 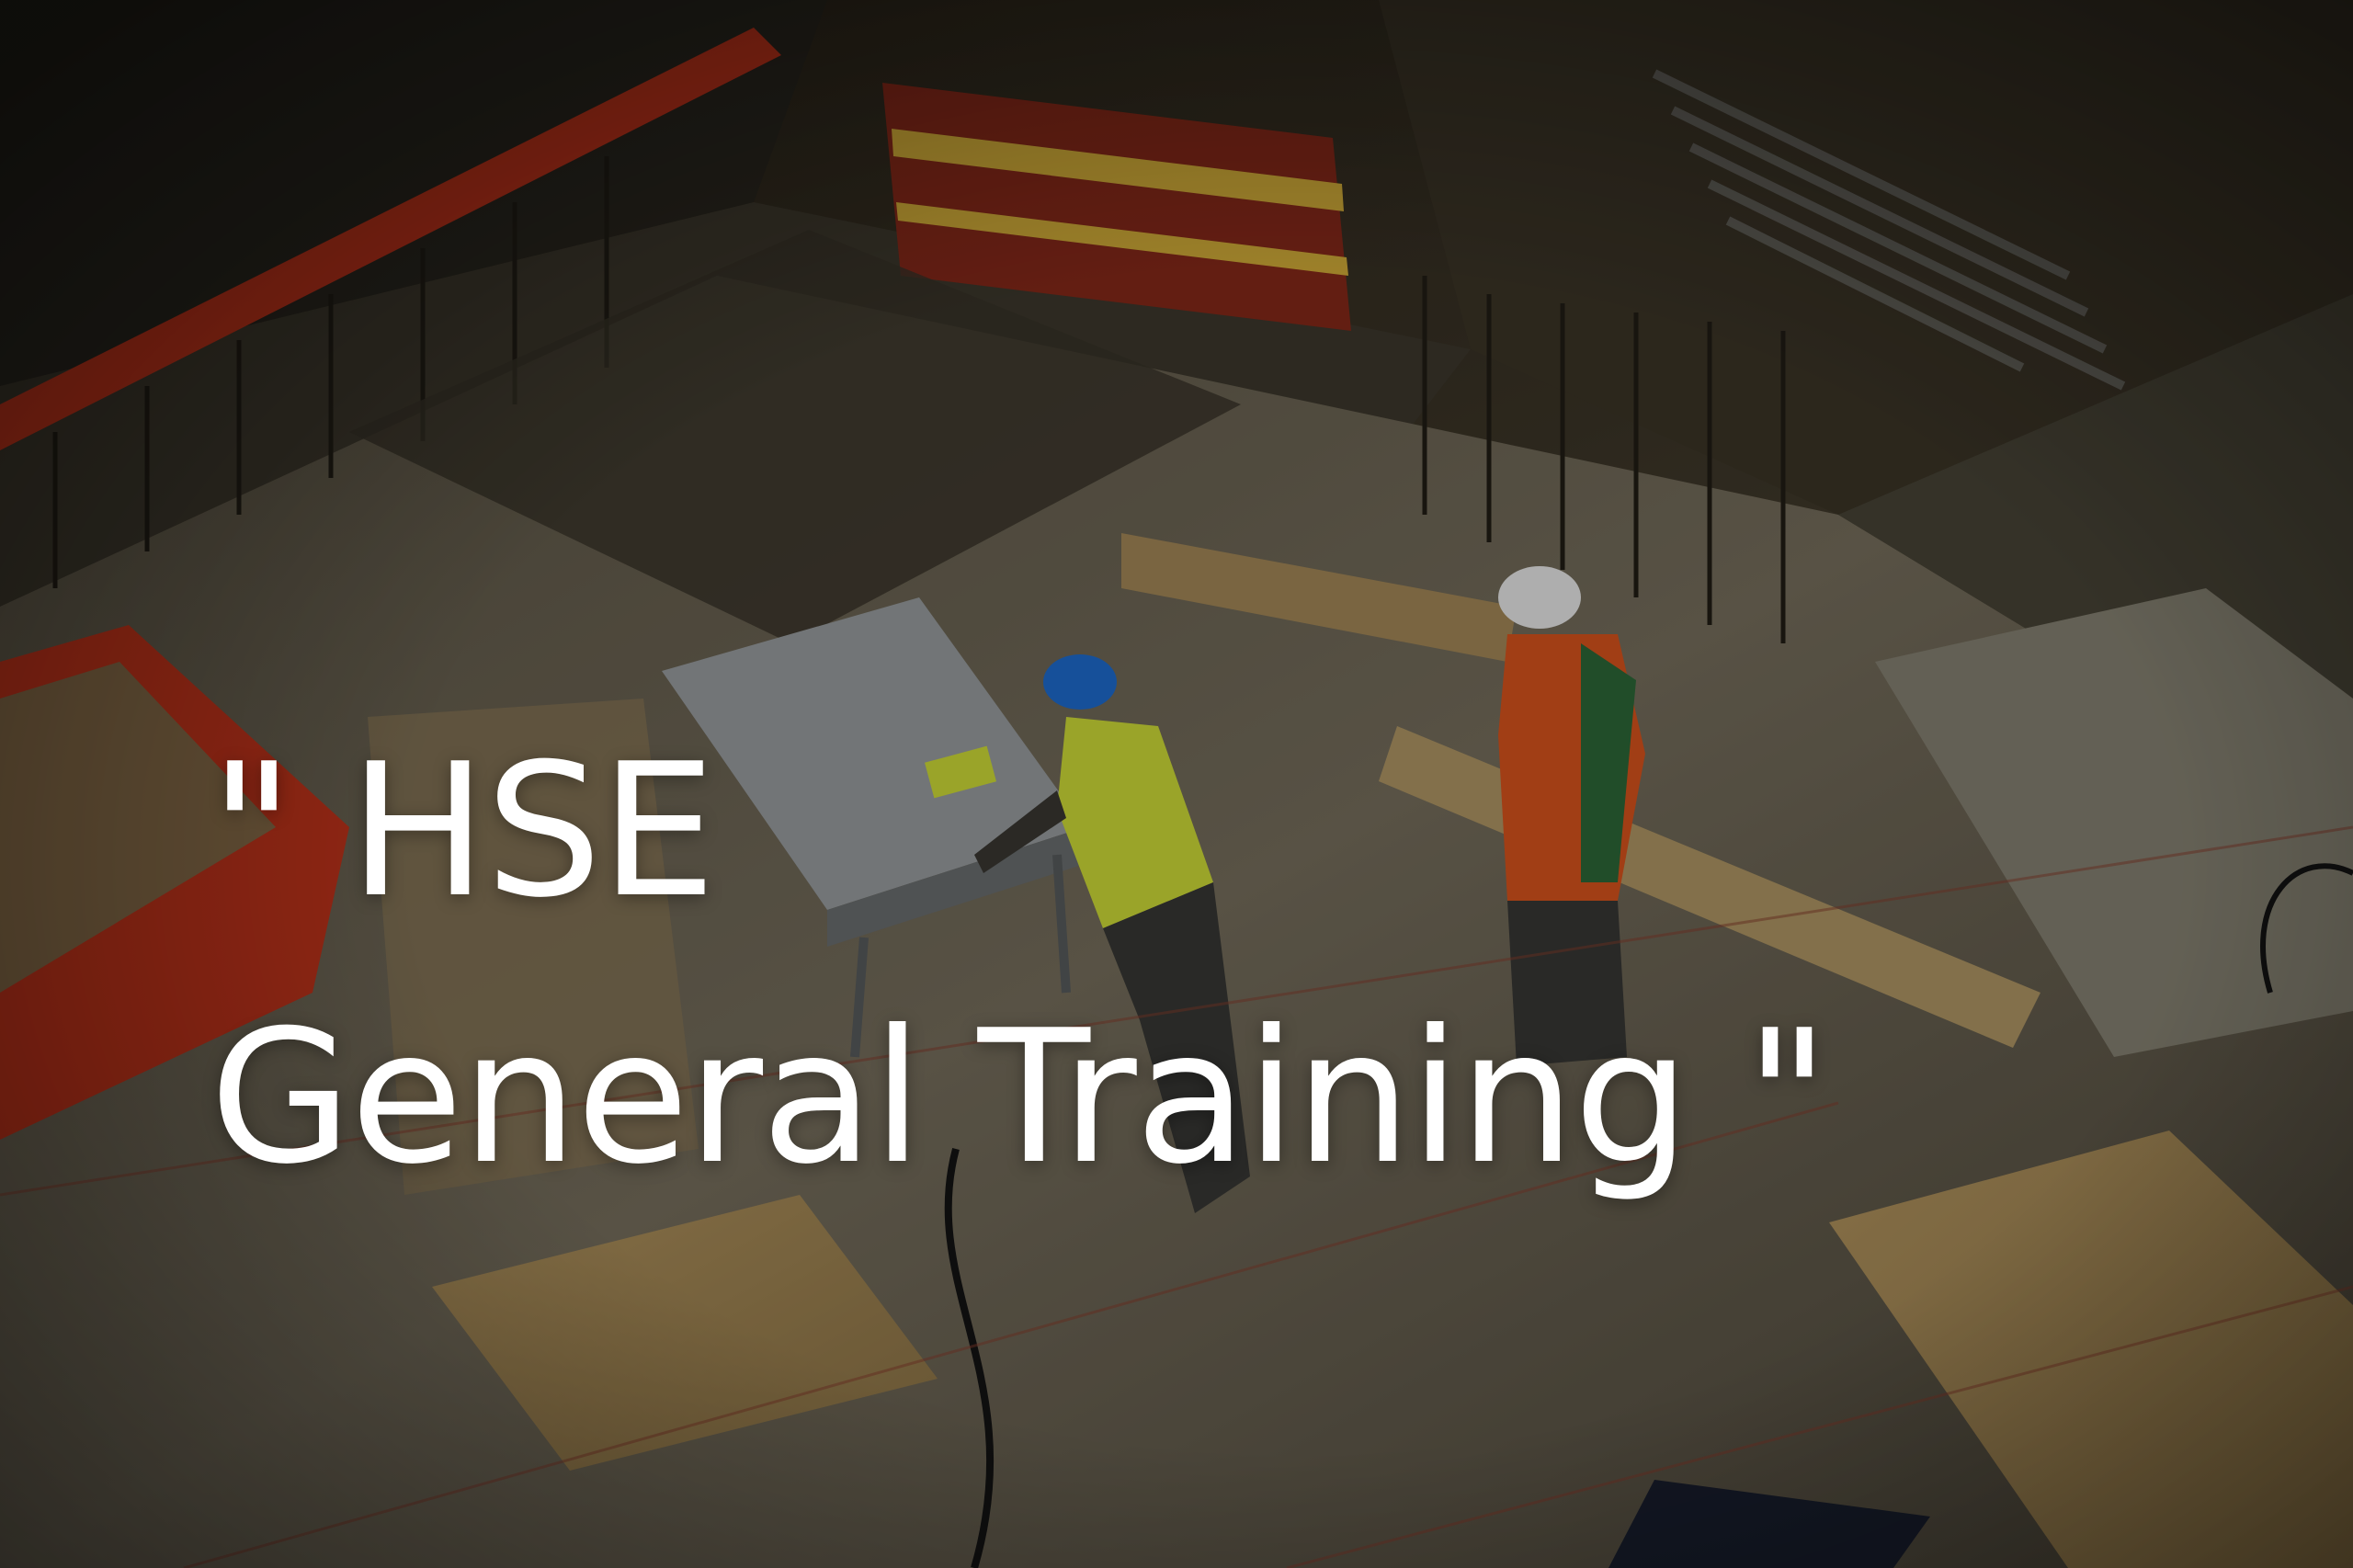 I want to click on title-line-2: General Training ", so click(x=1019, y=1098).